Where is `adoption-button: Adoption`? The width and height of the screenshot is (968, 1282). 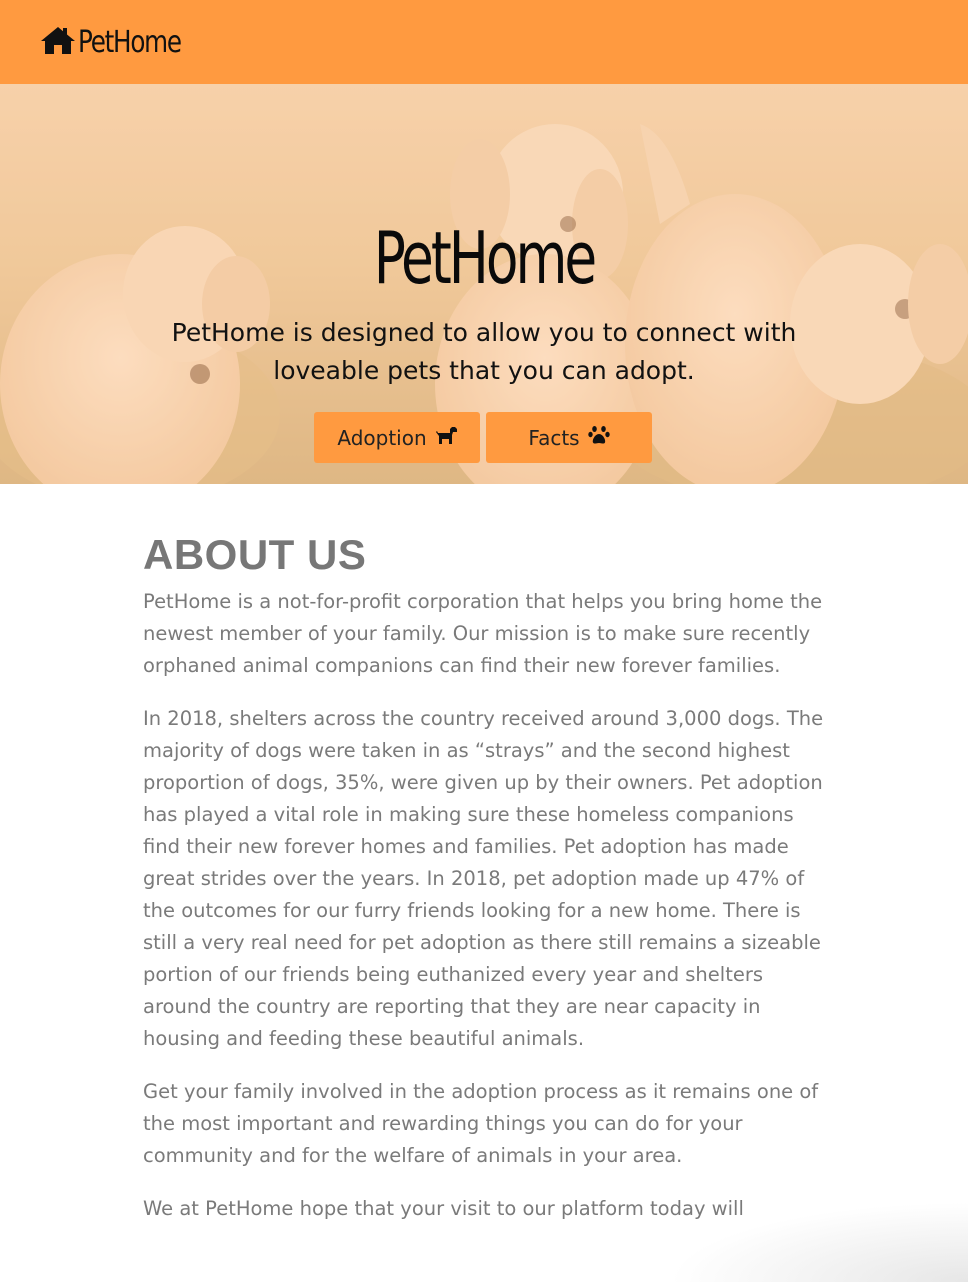 adoption-button: Adoption is located at coordinates (397, 437).